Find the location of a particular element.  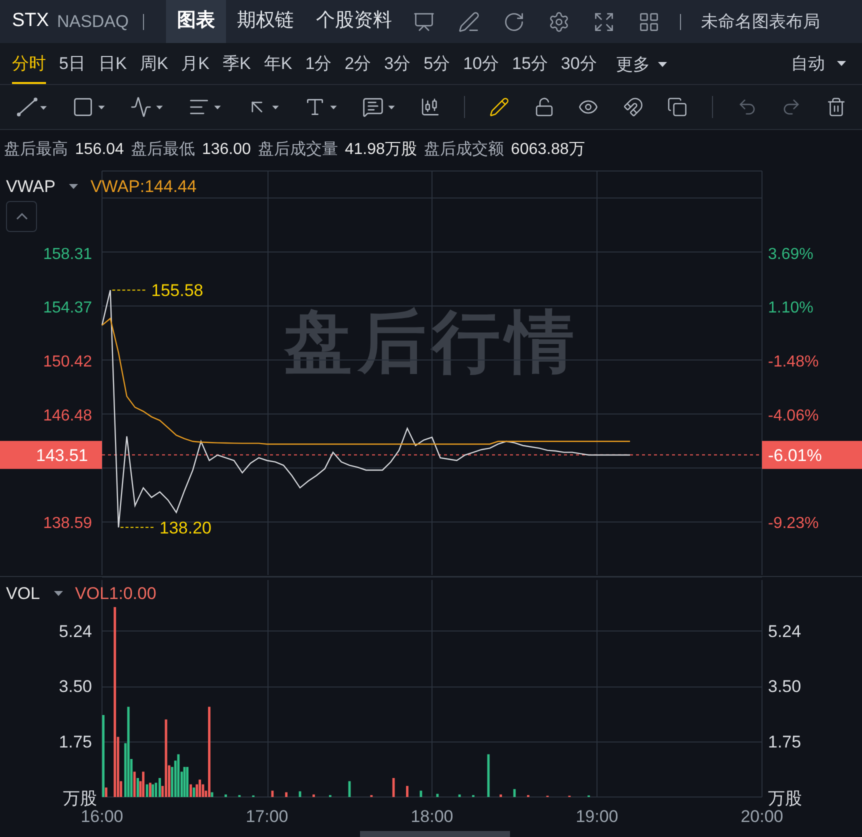

scrollbar is located at coordinates (435, 834).